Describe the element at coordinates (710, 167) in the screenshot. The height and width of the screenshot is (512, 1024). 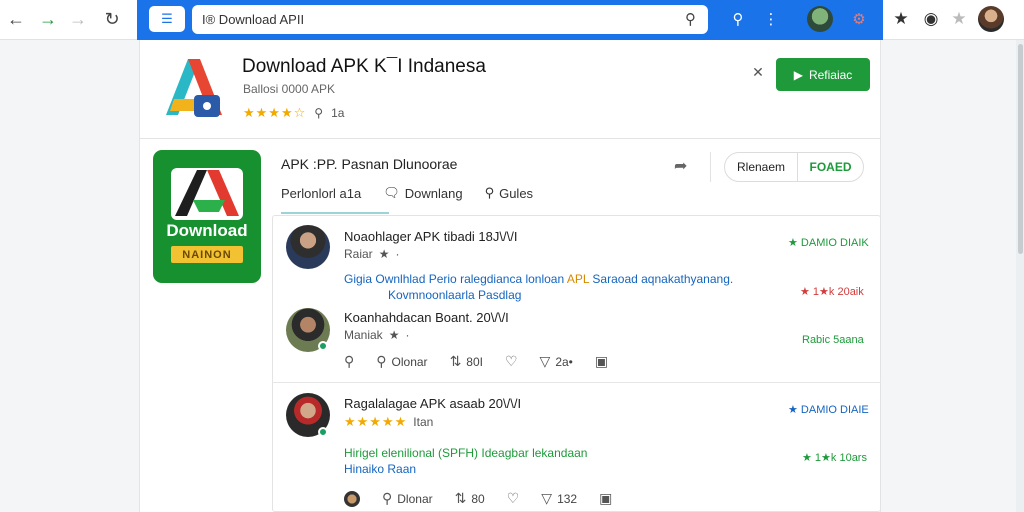
I see `vertical-divider` at that location.